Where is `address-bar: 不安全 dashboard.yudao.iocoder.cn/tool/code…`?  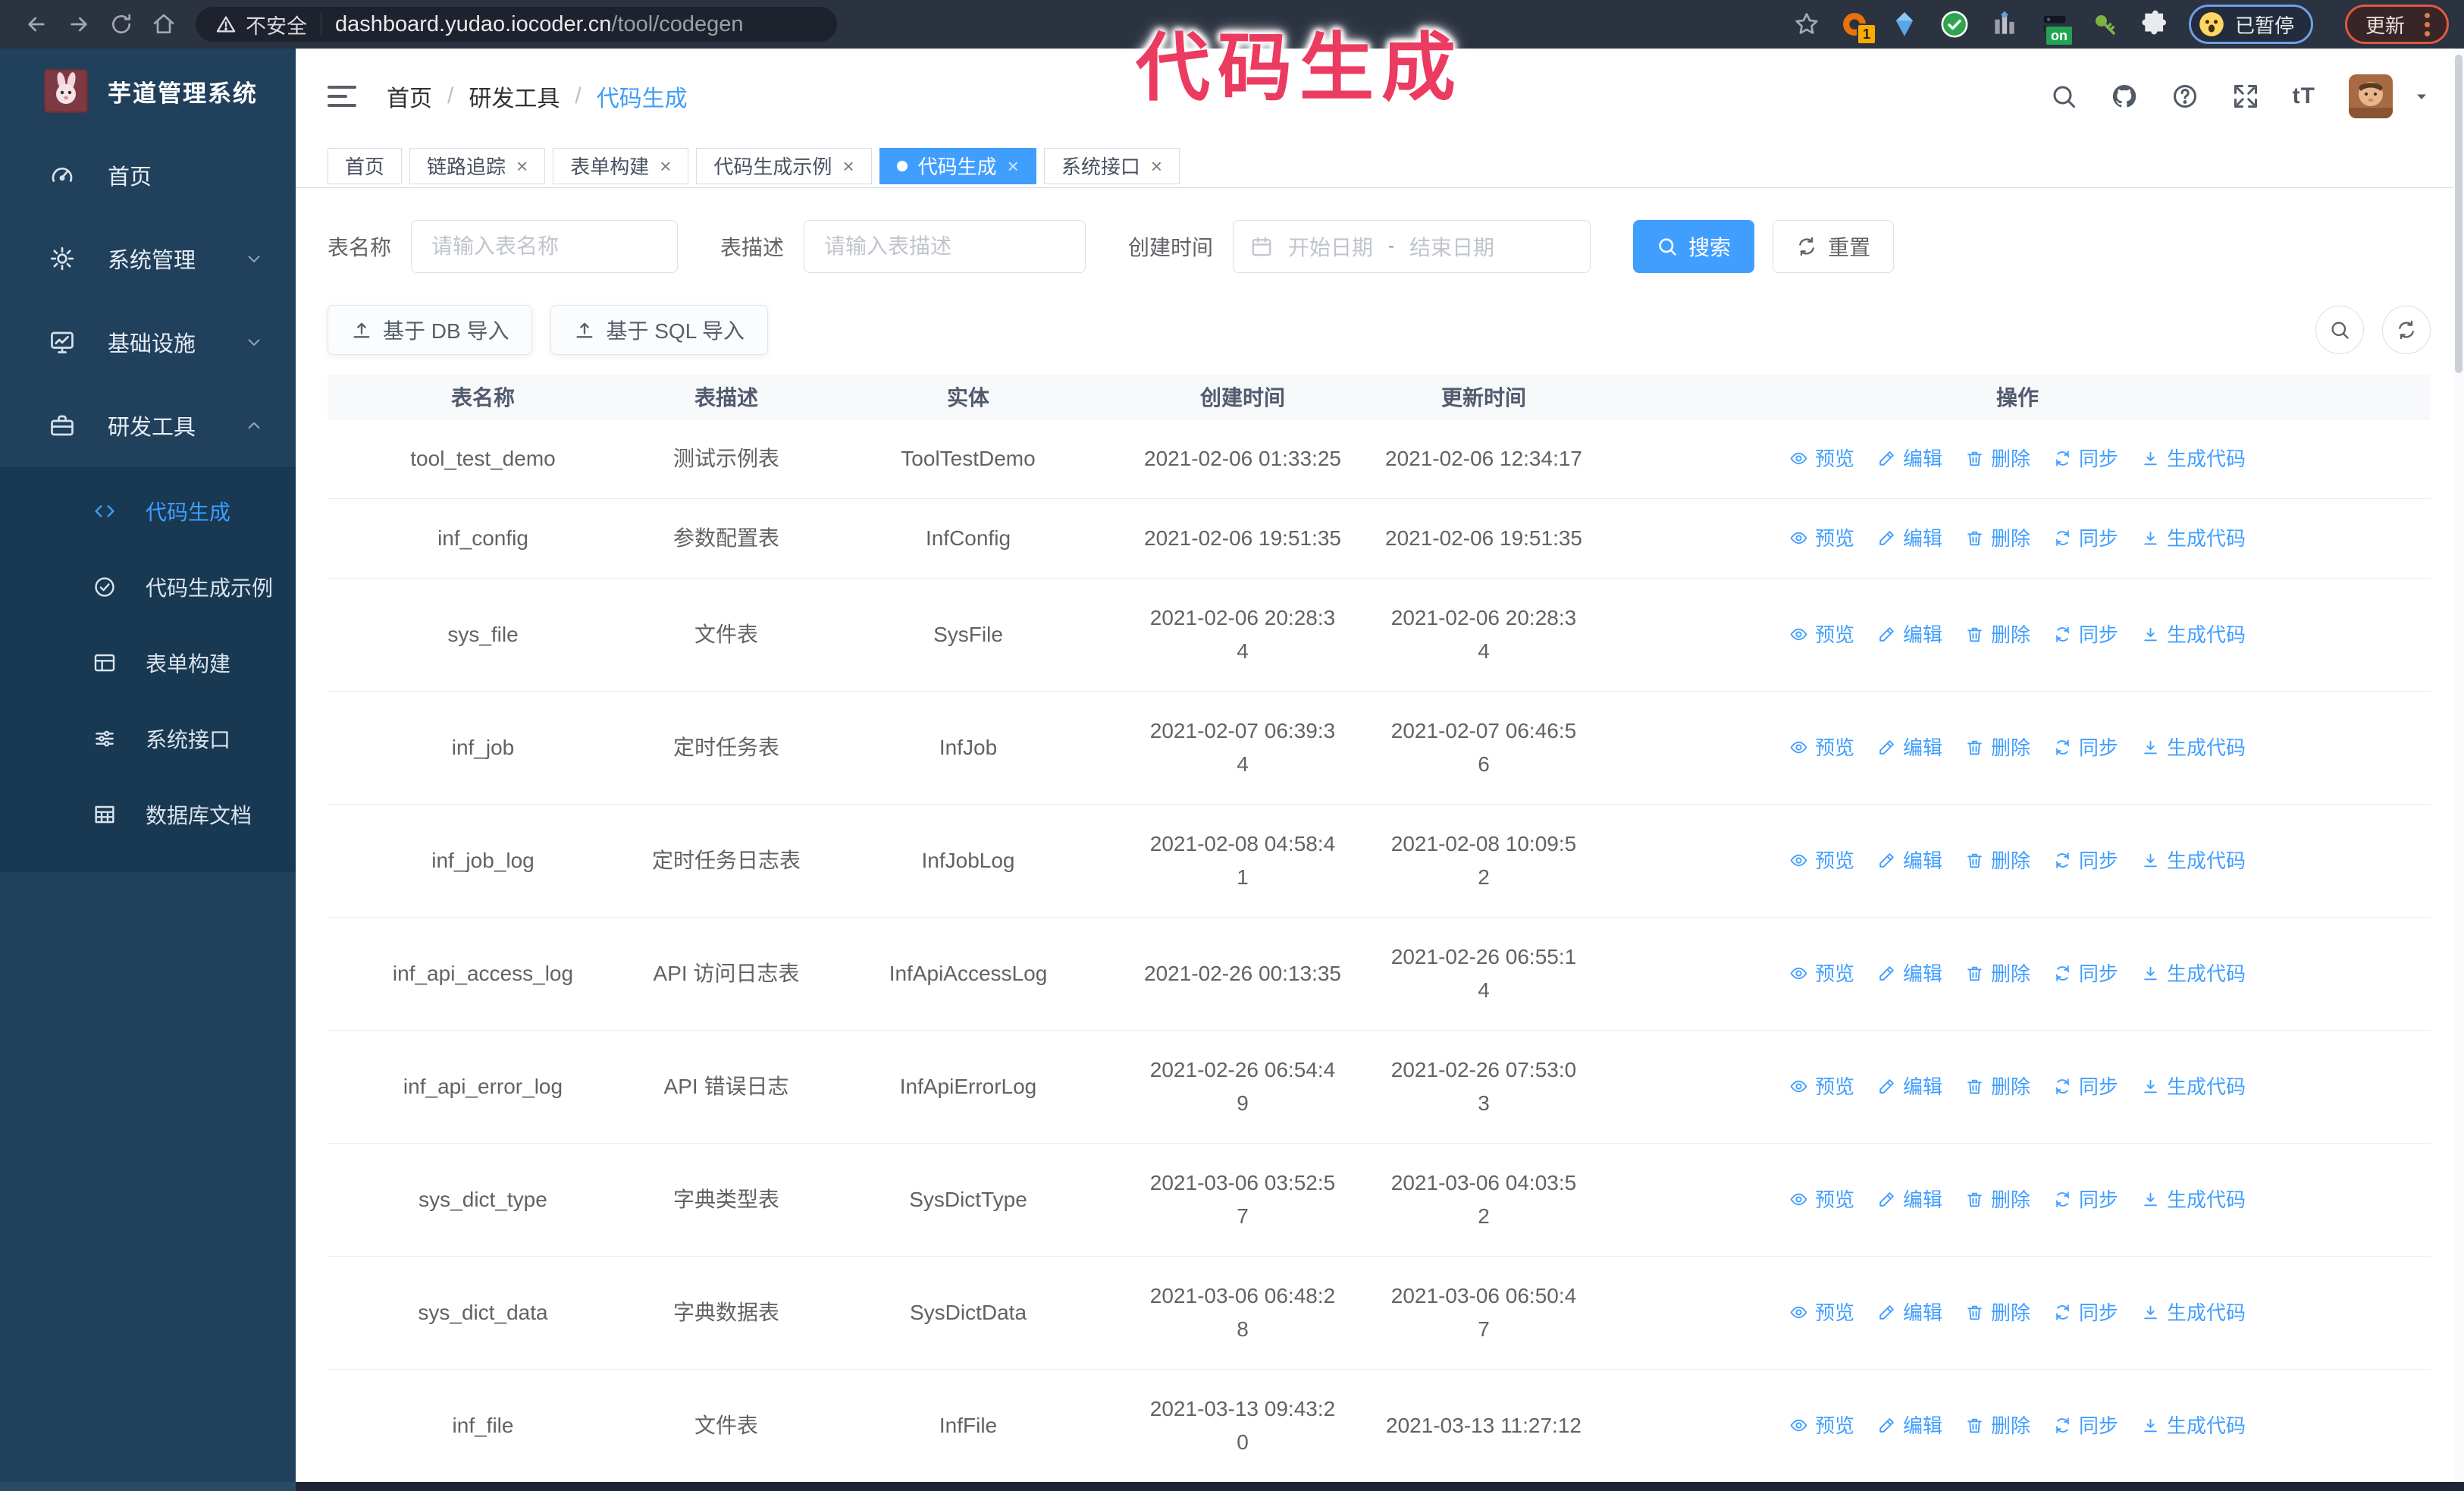
address-bar: 不安全 dashboard.yudao.iocoder.cn/tool/code… is located at coordinates (516, 24).